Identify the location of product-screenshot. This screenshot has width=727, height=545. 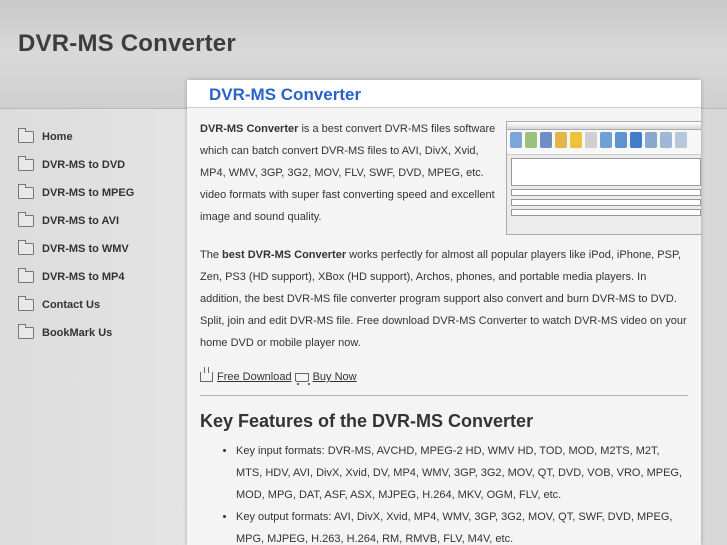
(603, 178).